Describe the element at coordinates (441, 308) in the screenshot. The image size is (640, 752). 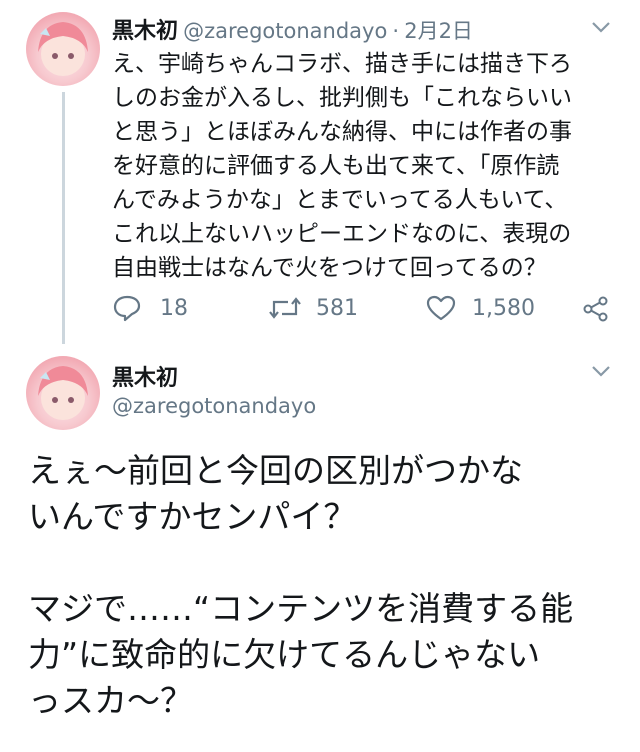
I see `like-icon` at that location.